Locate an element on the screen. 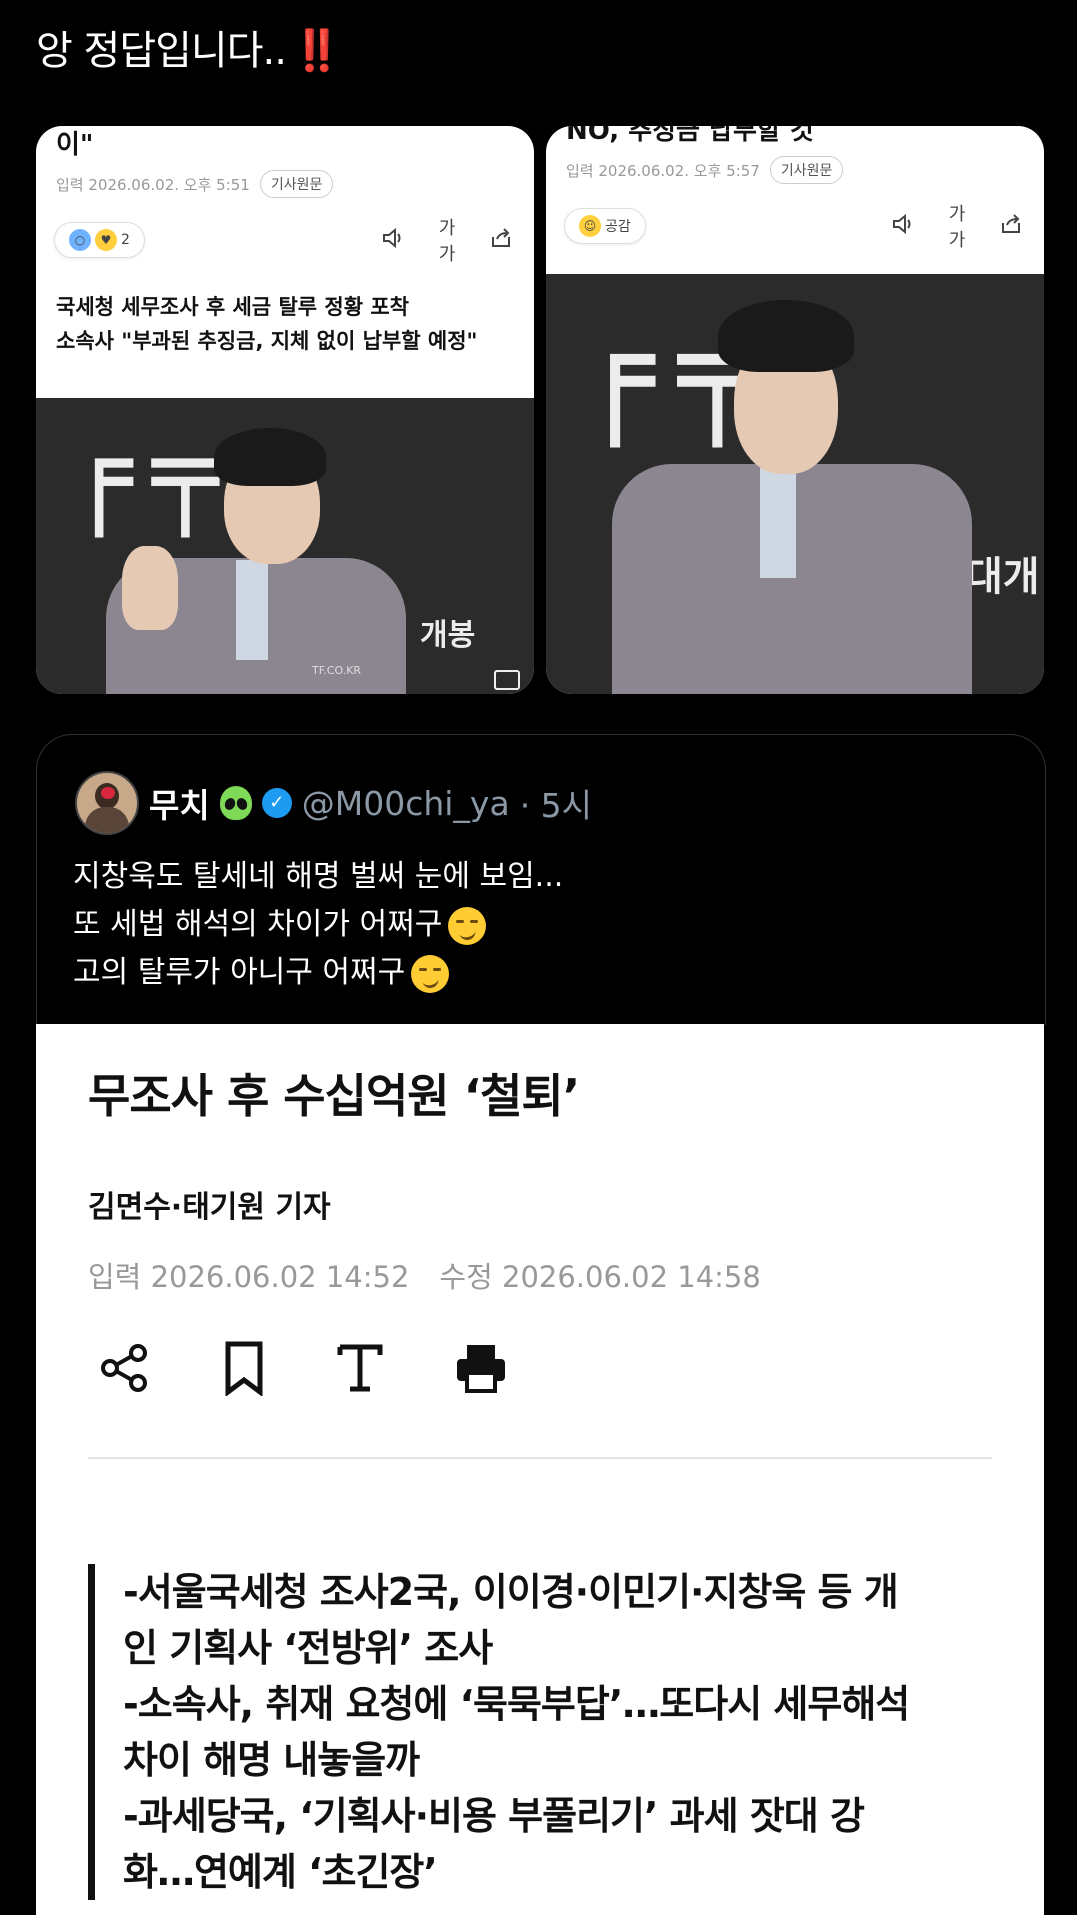 The height and width of the screenshot is (1915, 1077). love-emoji-icon: ♥ is located at coordinates (106, 240).